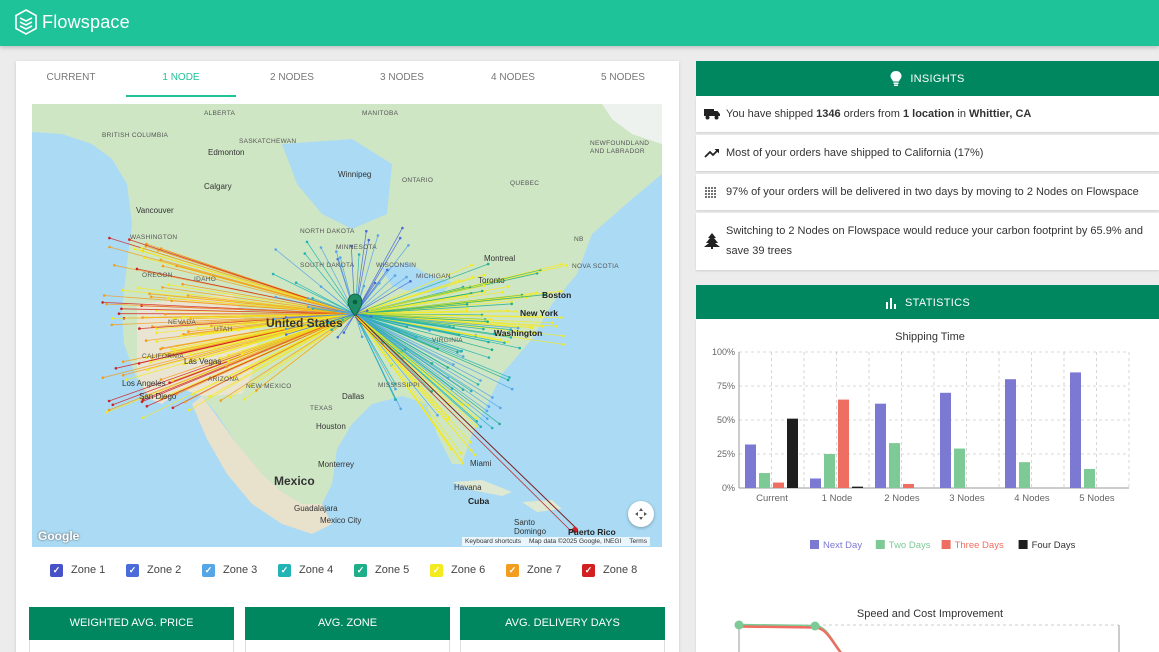 Image resolution: width=1159 pixels, height=652 pixels. What do you see at coordinates (392, 570) in the screenshot?
I see `zone-5-toggle: ✓ Zone 5` at bounding box center [392, 570].